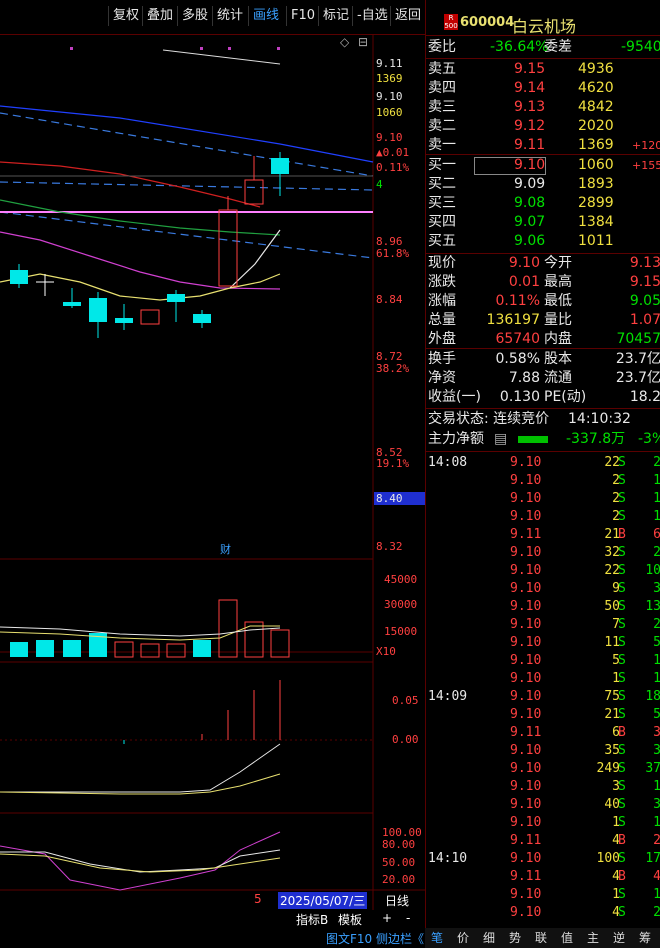 The width and height of the screenshot is (660, 948). I want to click on toolbar-button-0: 复权, so click(125, 16).